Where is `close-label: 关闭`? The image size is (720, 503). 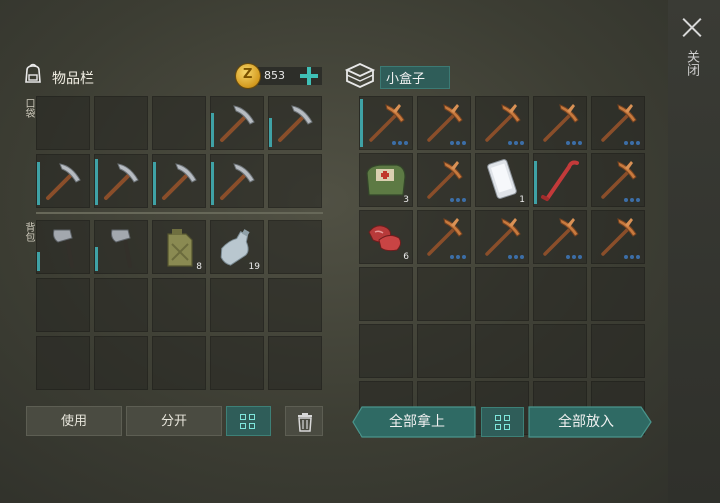 close-label: 关闭 is located at coordinates (691, 63).